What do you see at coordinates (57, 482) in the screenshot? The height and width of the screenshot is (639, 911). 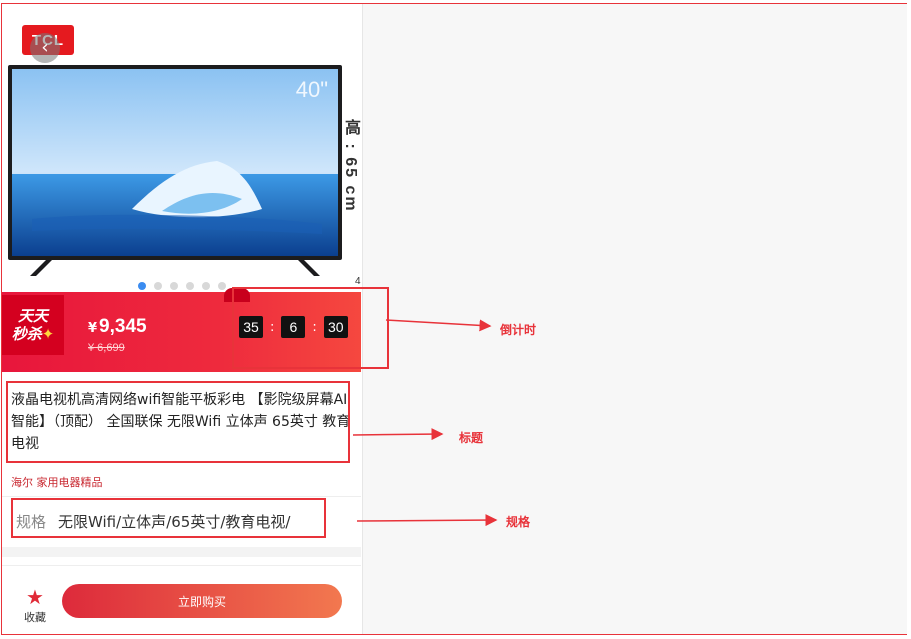 I see `brand-tag: 海尔 家用电器精品` at bounding box center [57, 482].